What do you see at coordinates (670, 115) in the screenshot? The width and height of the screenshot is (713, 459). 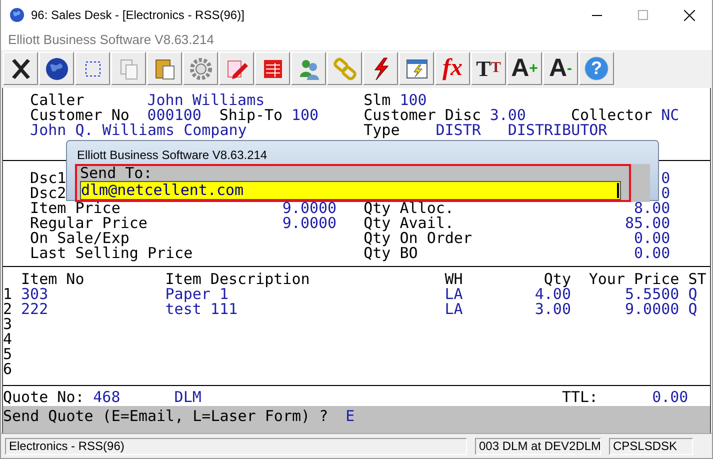 I see `field-value: NC` at bounding box center [670, 115].